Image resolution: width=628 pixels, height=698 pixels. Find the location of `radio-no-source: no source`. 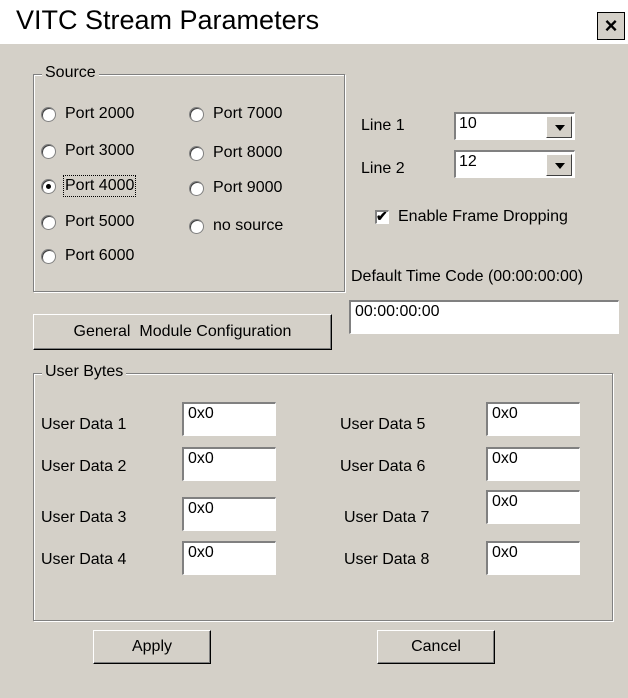

radio-no-source: no source is located at coordinates (236, 226).